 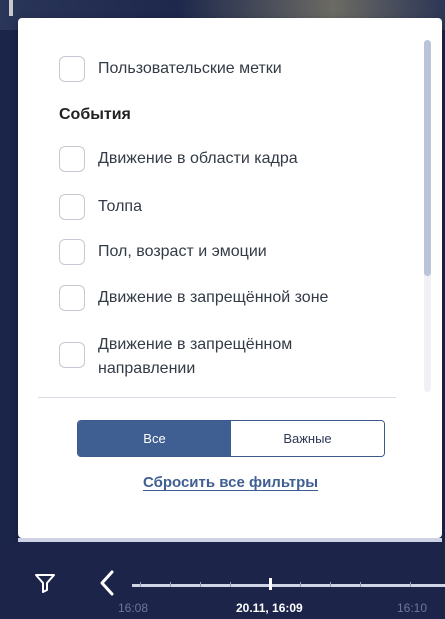 I want to click on crowd-label: Толпа, so click(x=120, y=206).